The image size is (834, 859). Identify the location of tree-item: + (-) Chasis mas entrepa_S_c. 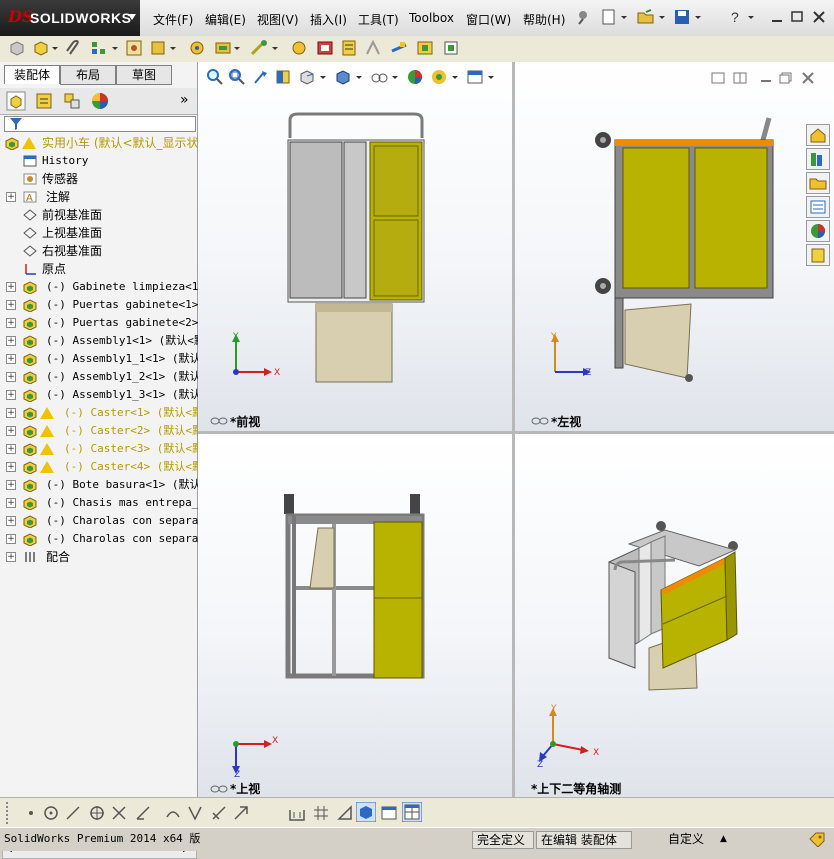
(109, 503).